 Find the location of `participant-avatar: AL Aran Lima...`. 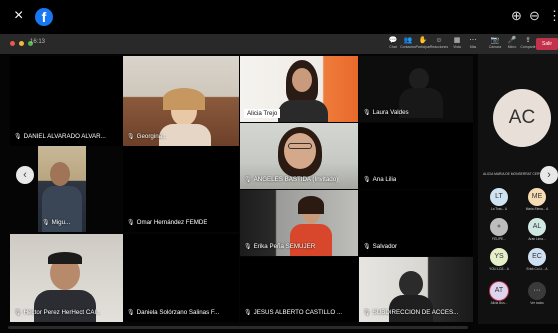

participant-avatar: AL Aran Lima... is located at coordinates (537, 230).